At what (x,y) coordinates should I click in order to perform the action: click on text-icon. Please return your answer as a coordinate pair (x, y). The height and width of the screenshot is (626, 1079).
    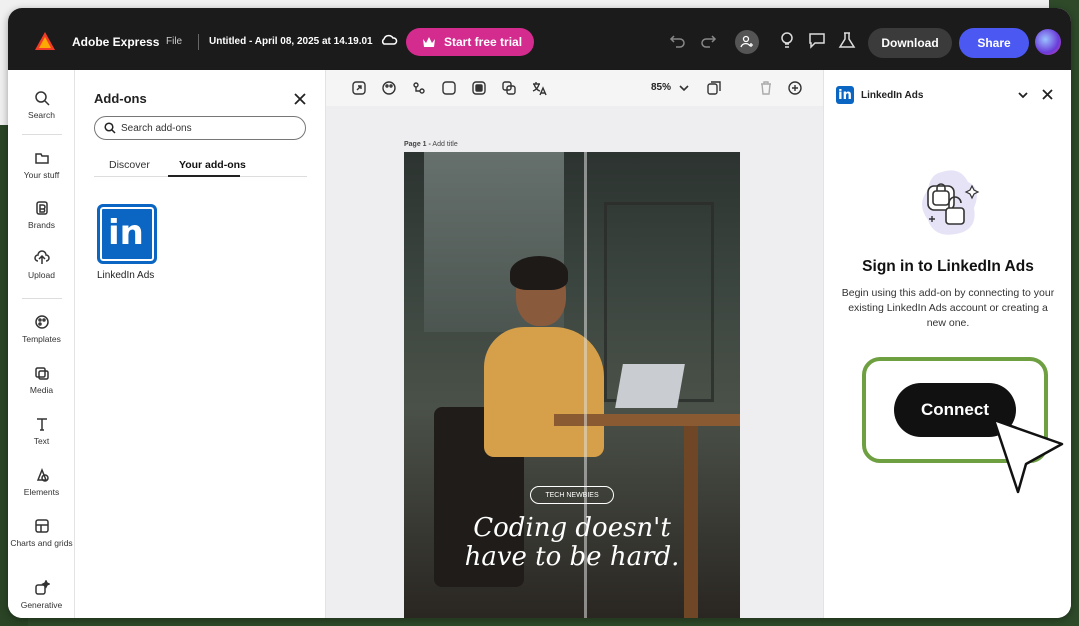
    Looking at the image, I should click on (41, 424).